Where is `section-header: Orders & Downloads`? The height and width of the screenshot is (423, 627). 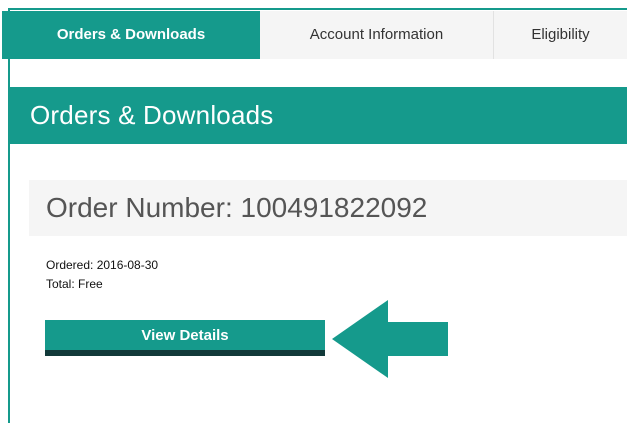 section-header: Orders & Downloads is located at coordinates (317, 115).